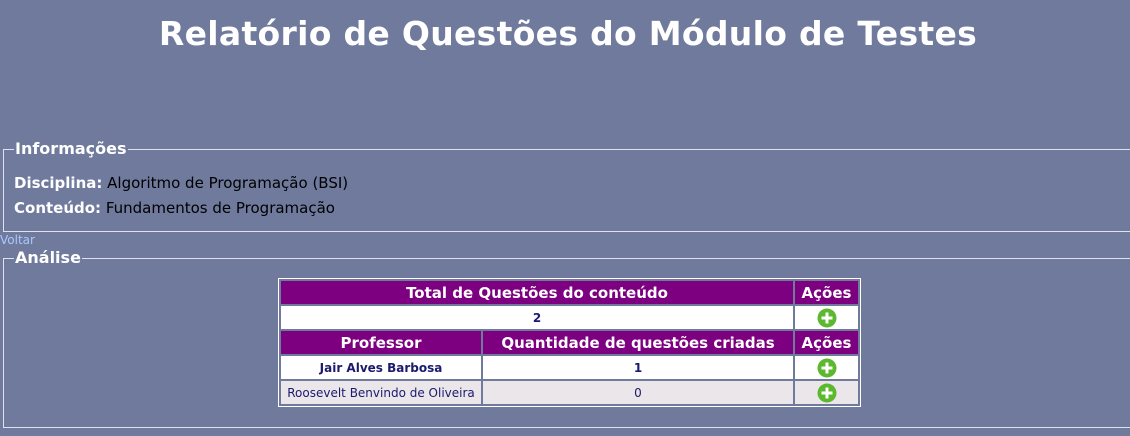 This screenshot has height=436, width=1130. Describe the element at coordinates (381, 392) in the screenshot. I see `professor-name: Roosevelt Benvindo de Oliveira` at that location.